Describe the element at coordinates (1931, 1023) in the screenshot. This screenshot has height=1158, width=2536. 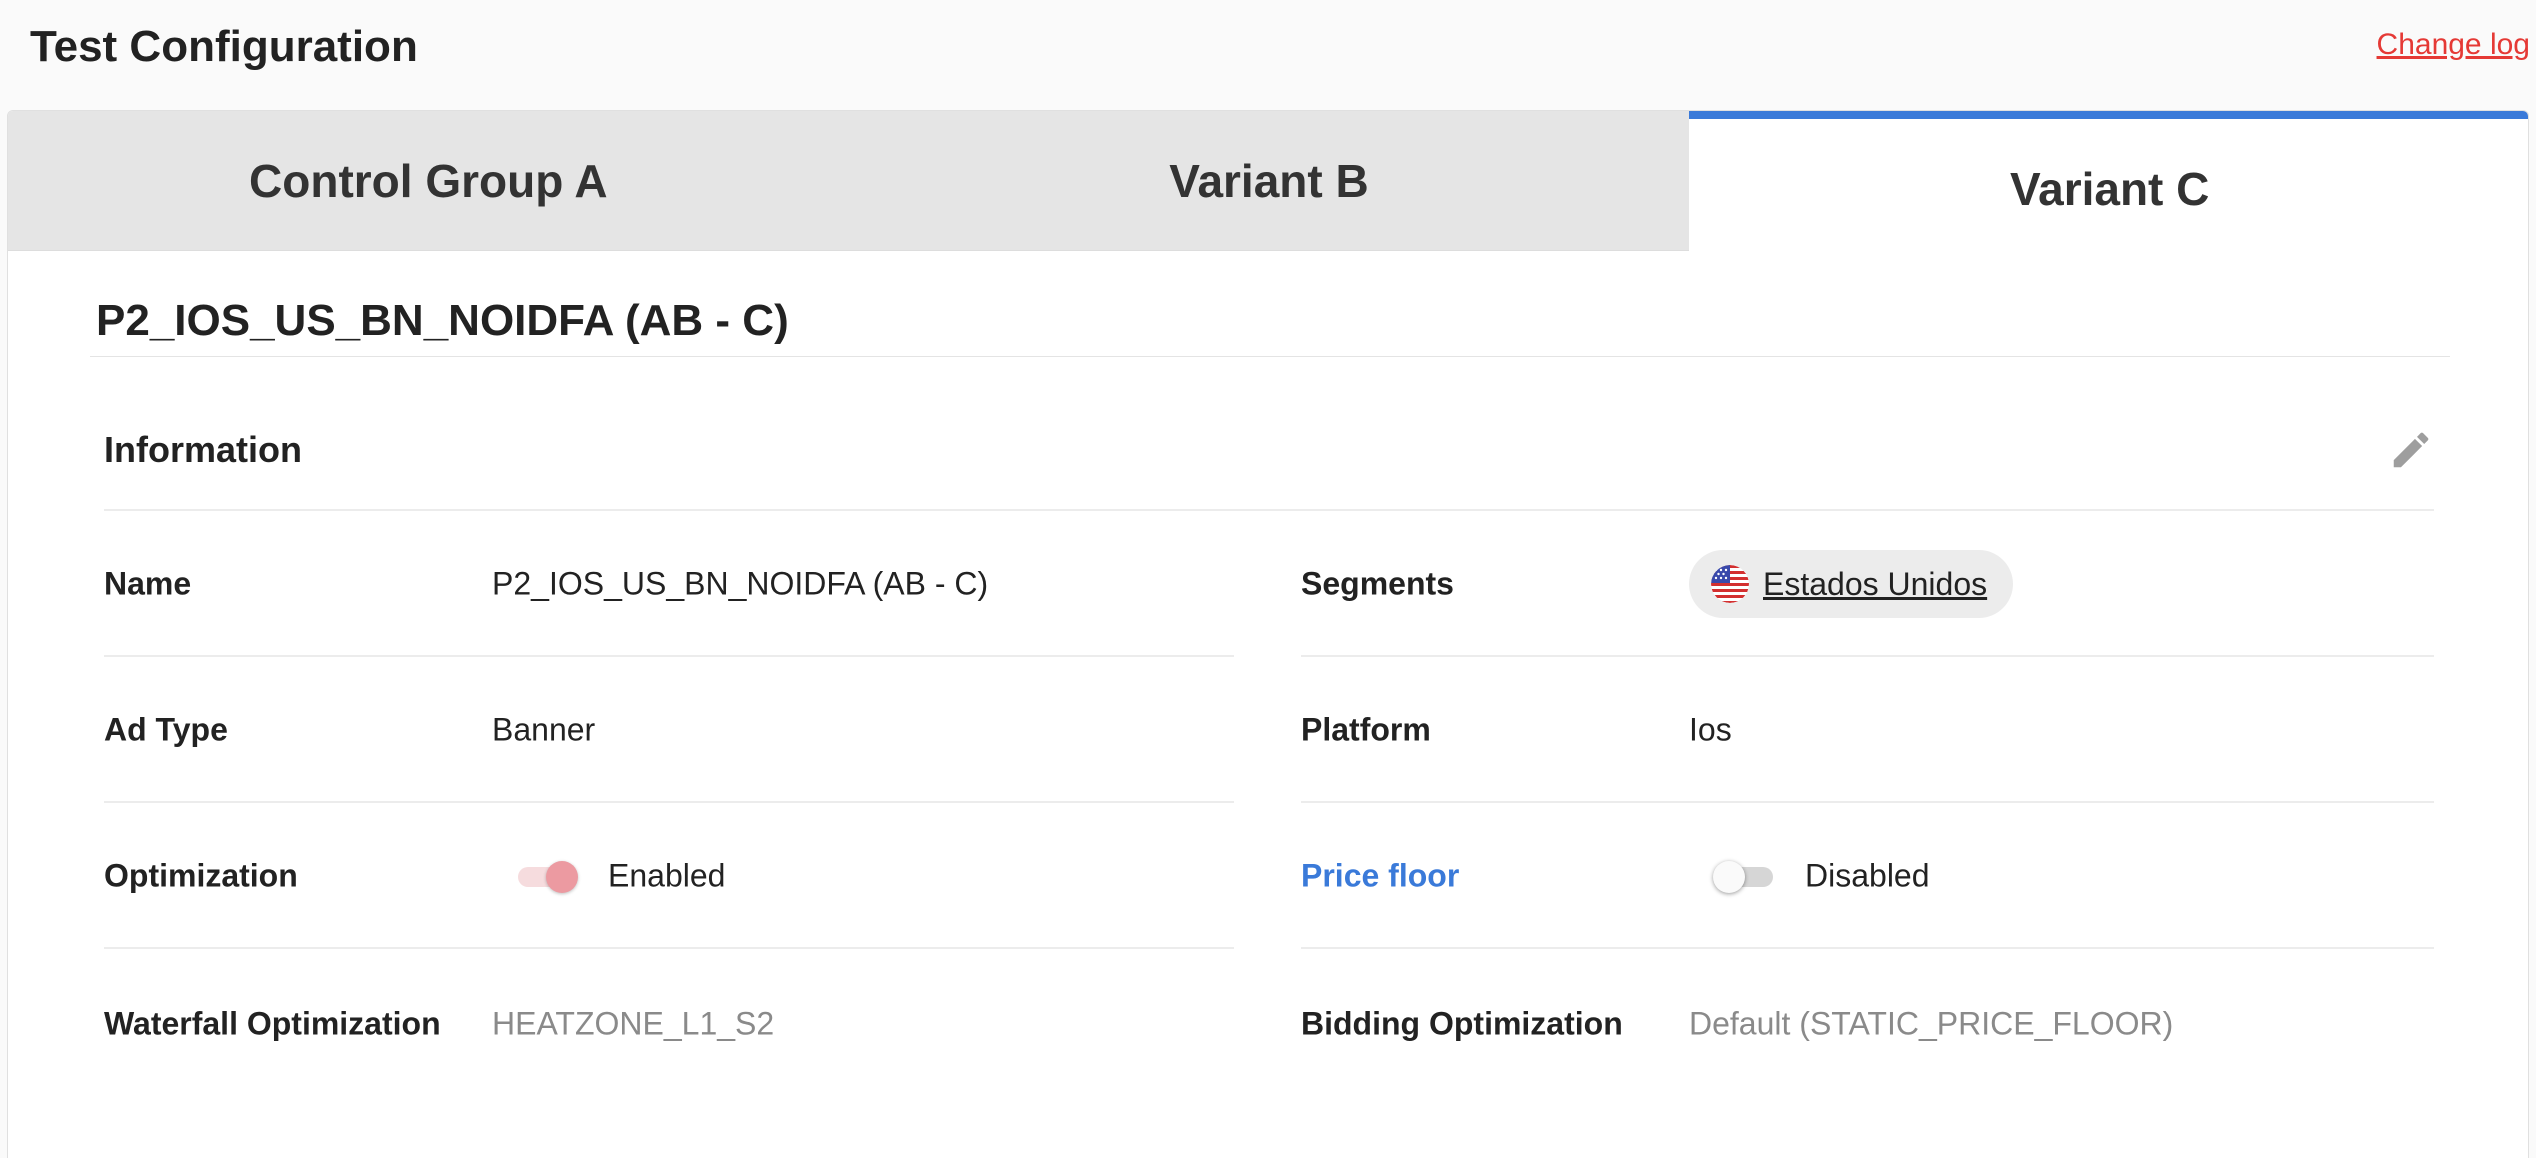
I see `bidding-value: Default (STATIC_PRICE_FLOOR)` at that location.